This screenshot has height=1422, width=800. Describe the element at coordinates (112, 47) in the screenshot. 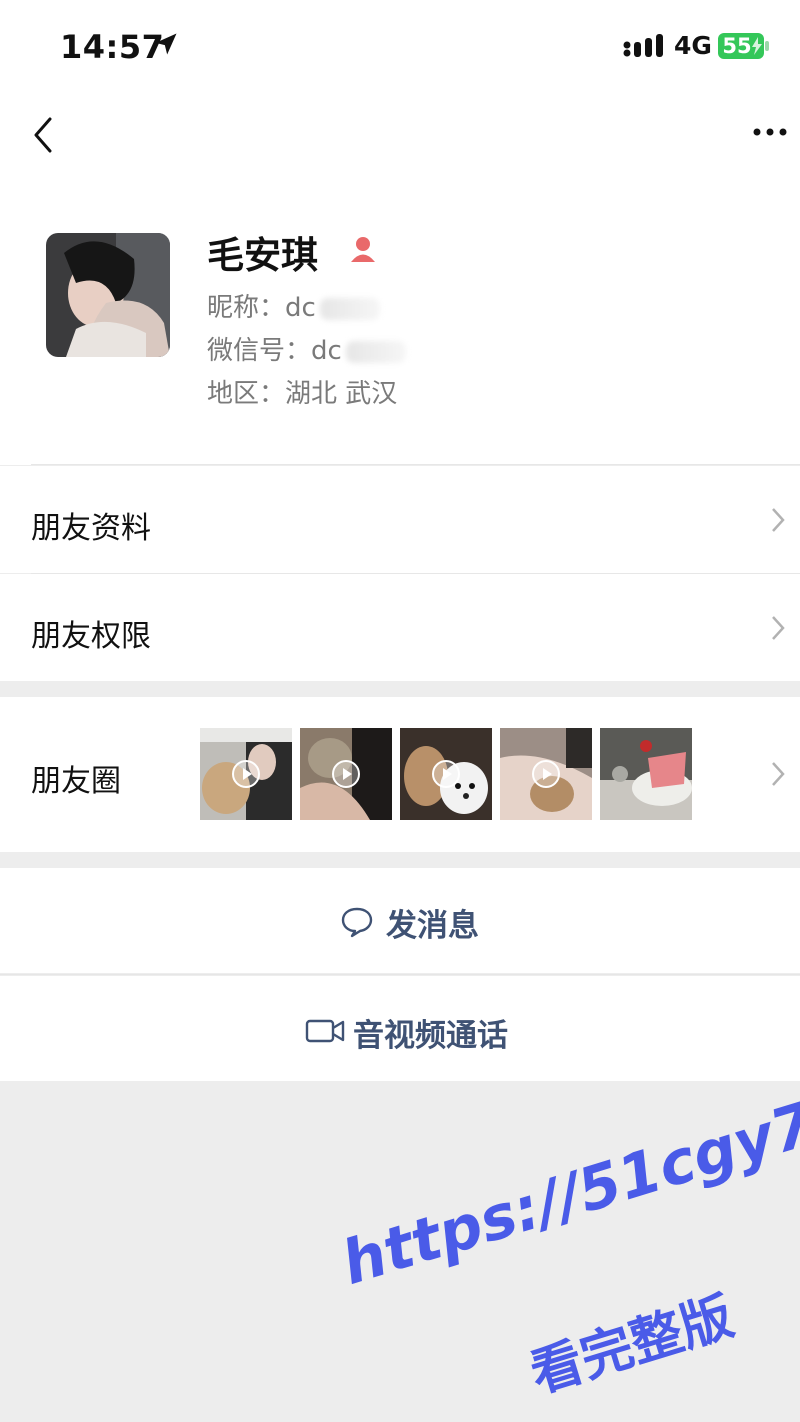

I see `status-time: 14:57` at that location.